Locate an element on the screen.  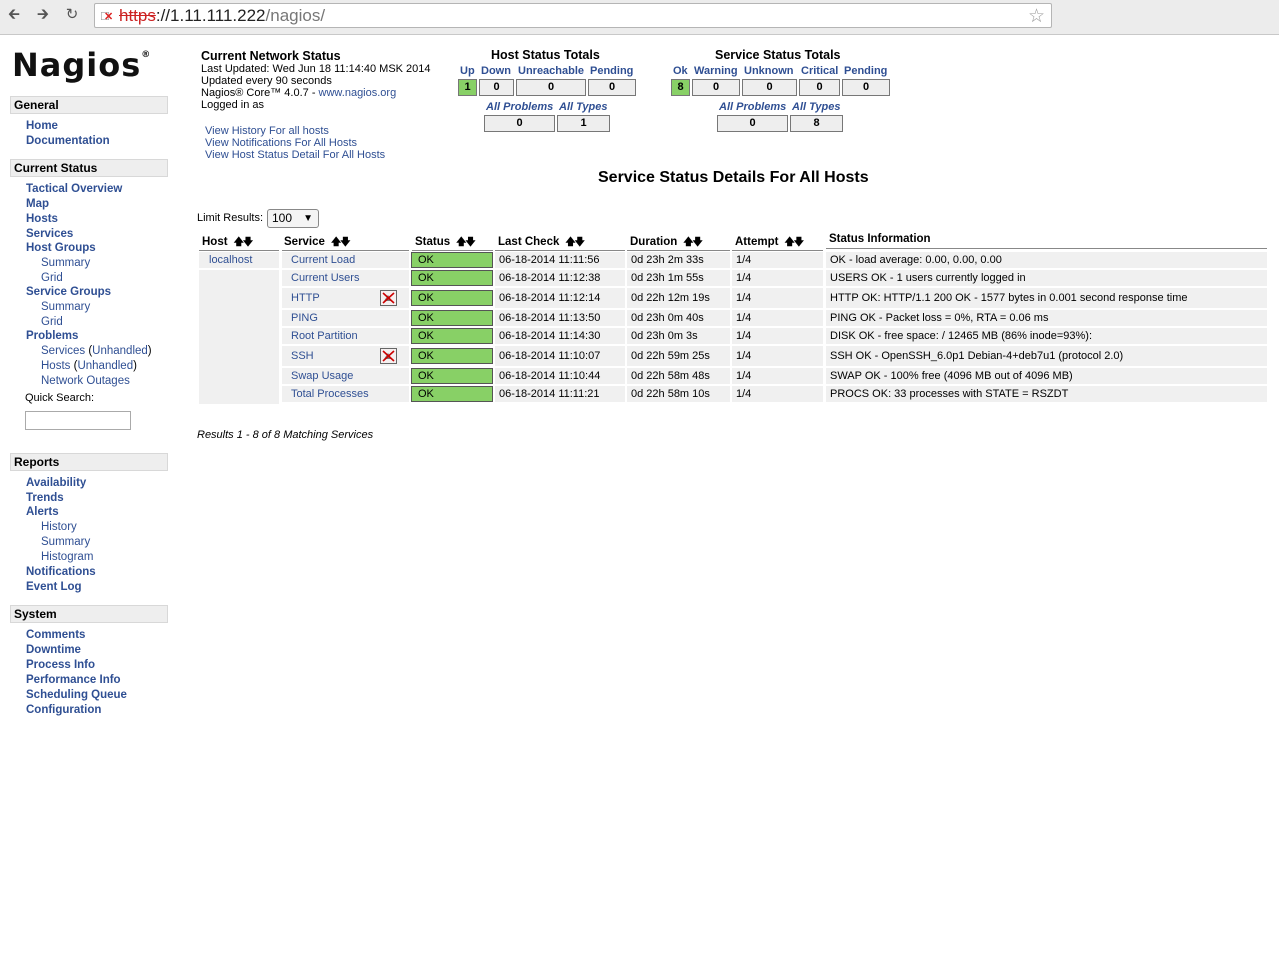
sidebar-item-service-groups-summary: Summary is located at coordinates (65, 307).